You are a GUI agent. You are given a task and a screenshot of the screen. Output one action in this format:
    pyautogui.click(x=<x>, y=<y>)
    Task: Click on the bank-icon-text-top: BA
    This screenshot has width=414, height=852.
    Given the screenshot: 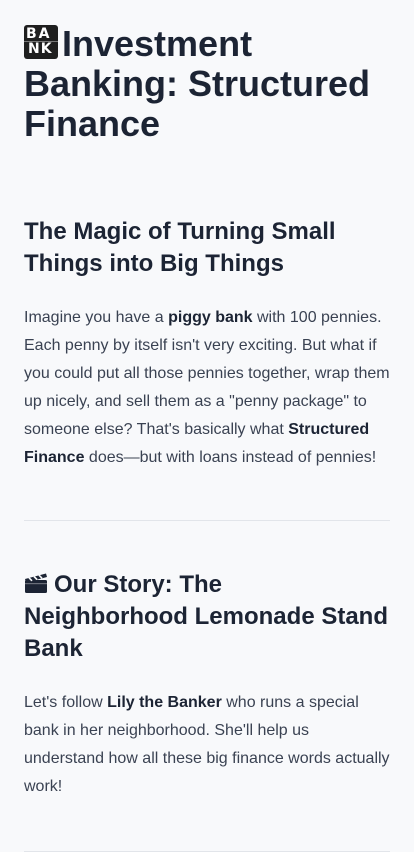 What is the action you would take?
    pyautogui.click(x=39, y=34)
    